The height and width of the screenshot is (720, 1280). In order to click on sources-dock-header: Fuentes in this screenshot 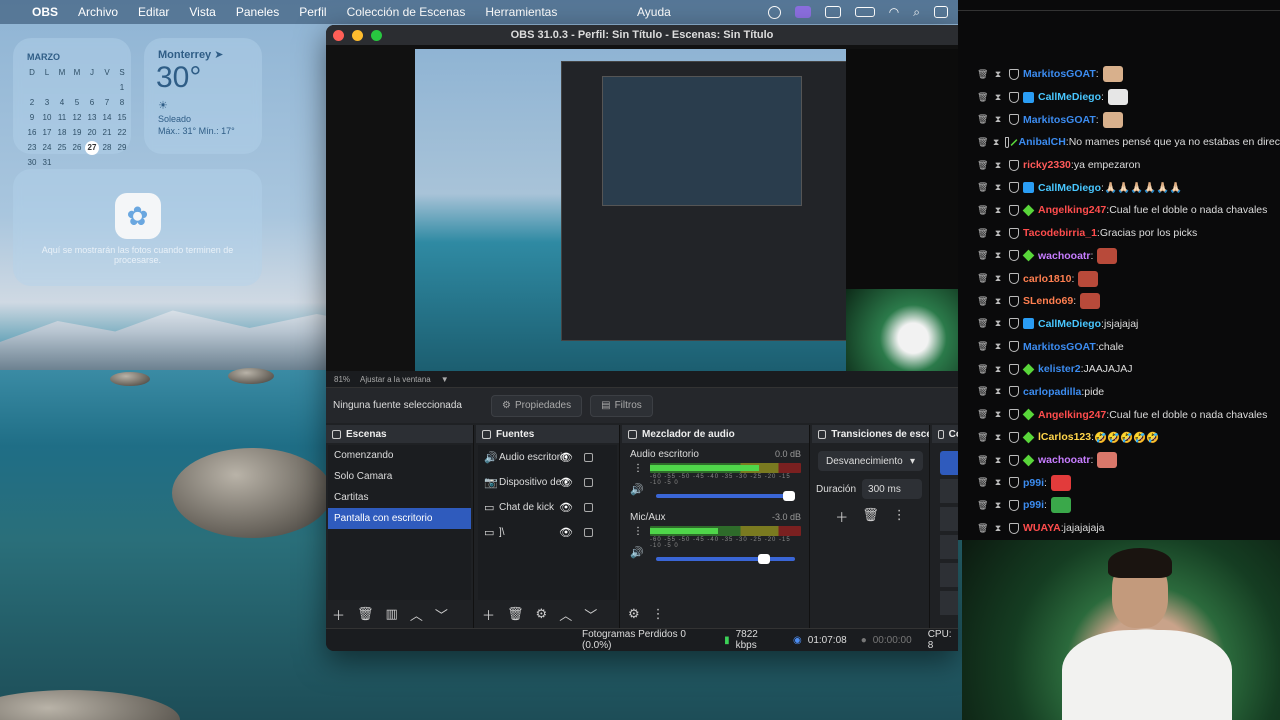, I will do `click(547, 434)`.